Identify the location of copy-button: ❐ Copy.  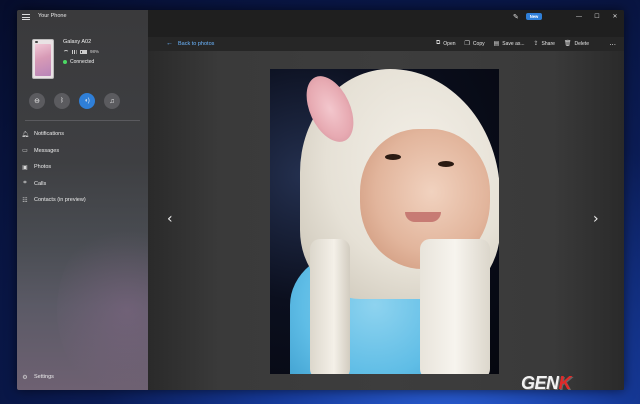
(474, 44).